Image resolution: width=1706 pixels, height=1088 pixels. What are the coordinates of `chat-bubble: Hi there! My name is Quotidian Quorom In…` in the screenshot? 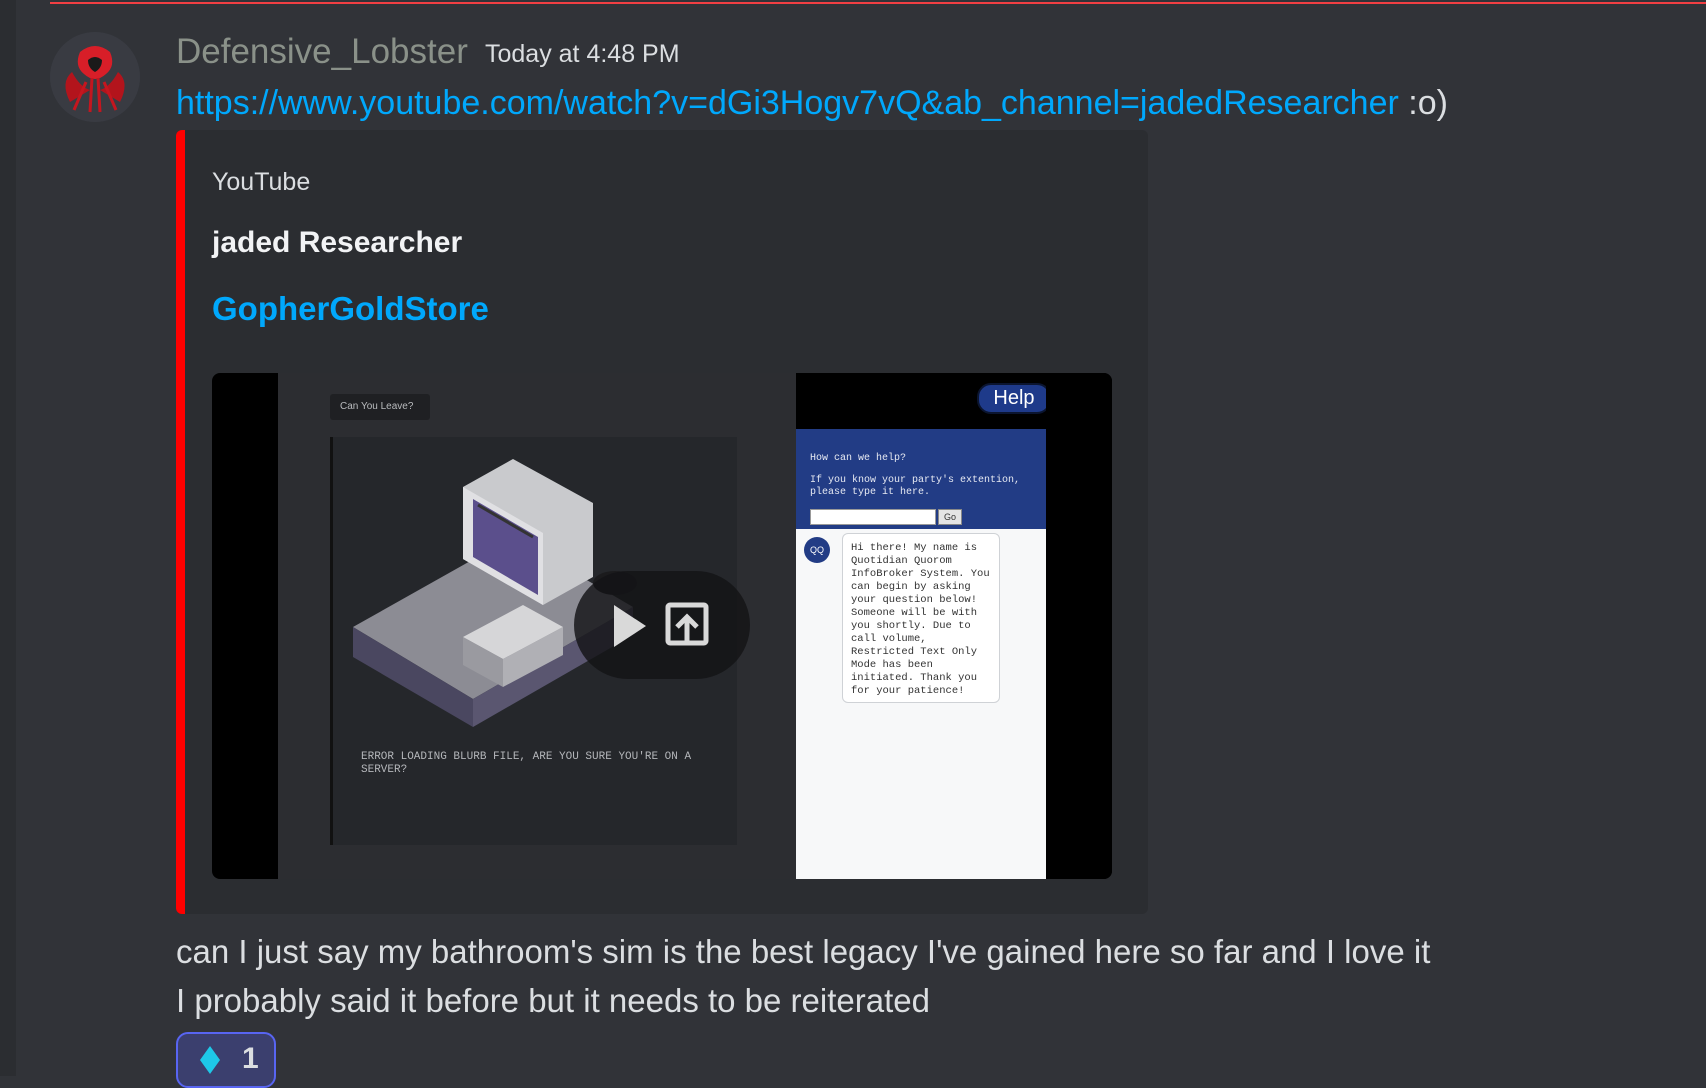 It's located at (921, 618).